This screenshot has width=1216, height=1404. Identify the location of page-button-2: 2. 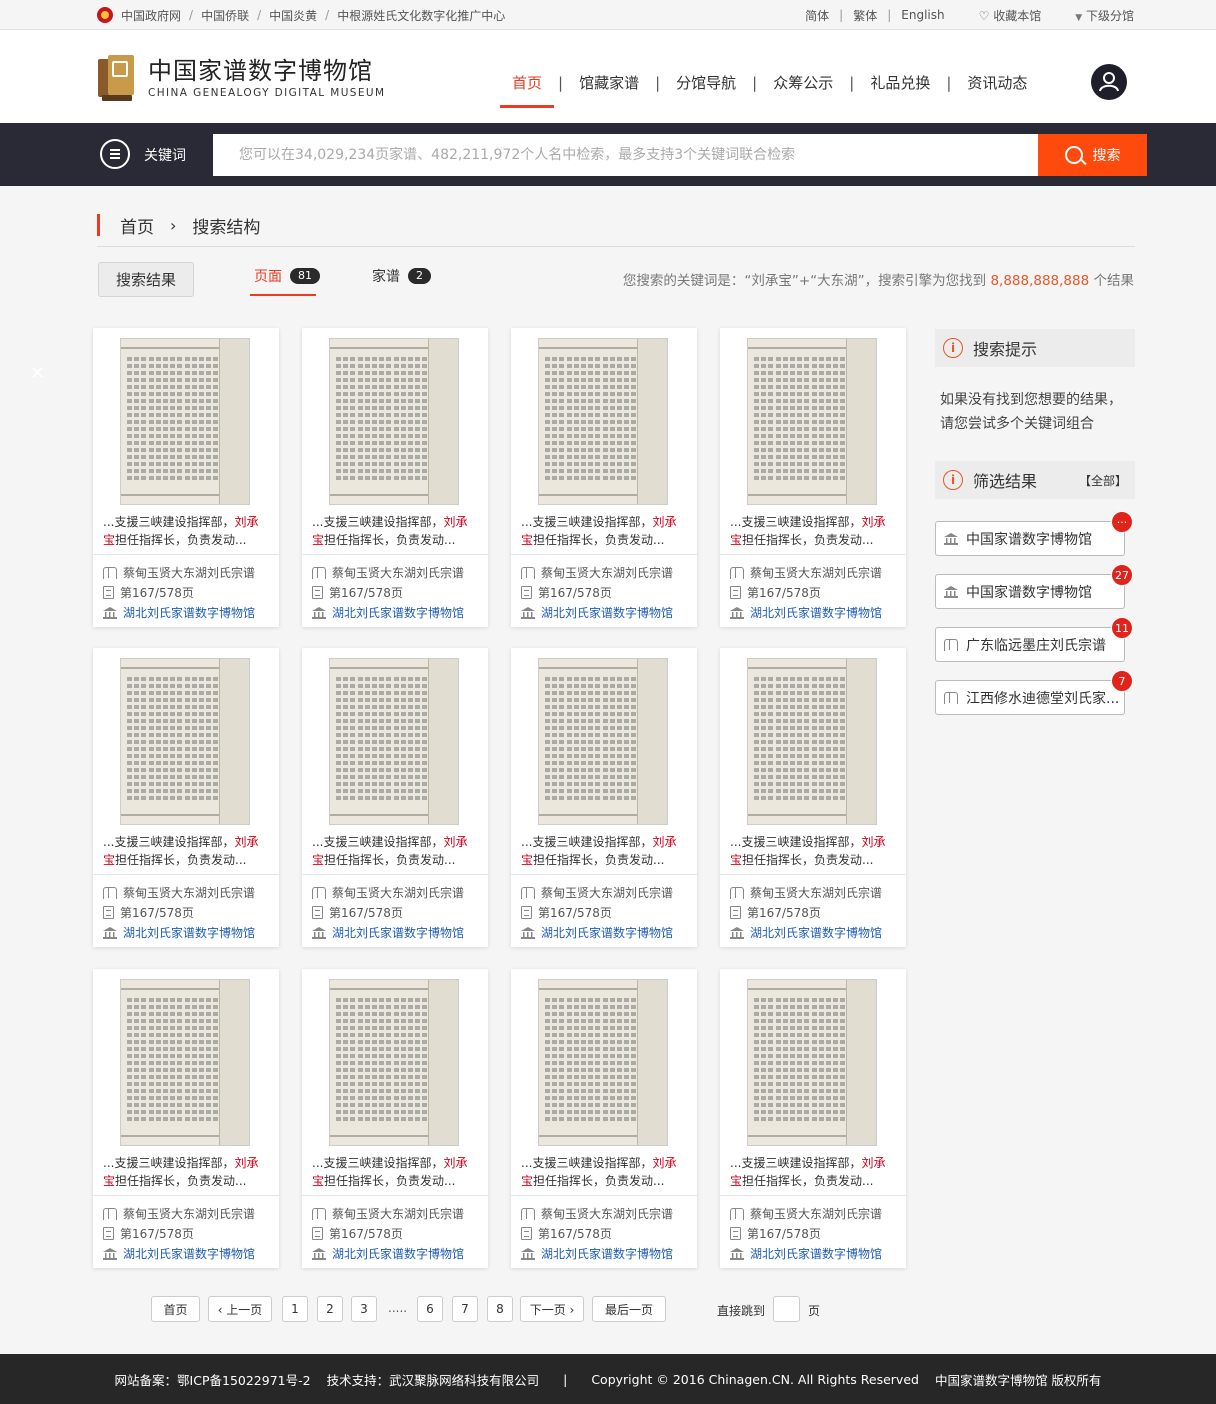
(330, 1309).